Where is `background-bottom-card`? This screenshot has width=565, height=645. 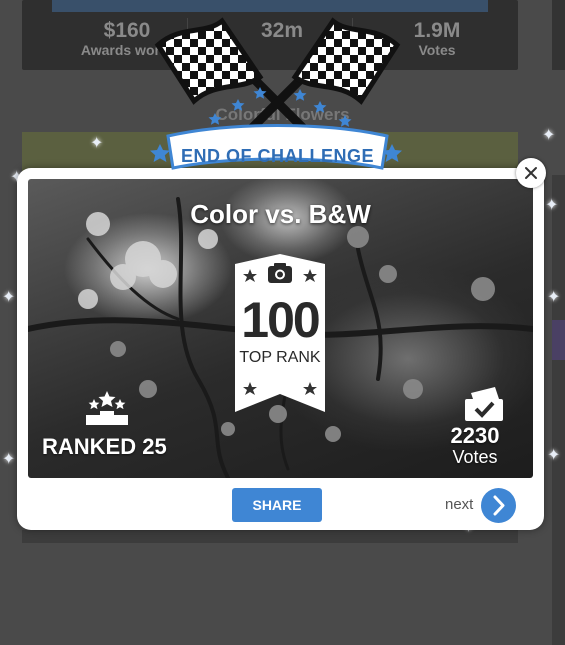 background-bottom-card is located at coordinates (270, 536).